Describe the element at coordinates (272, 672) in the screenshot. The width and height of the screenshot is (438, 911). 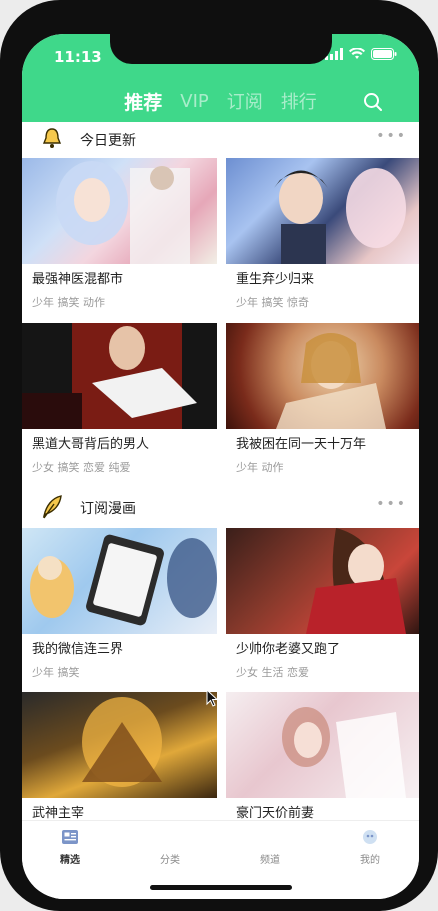
I see `comic-tags: 少女 生活 恋爱` at that location.